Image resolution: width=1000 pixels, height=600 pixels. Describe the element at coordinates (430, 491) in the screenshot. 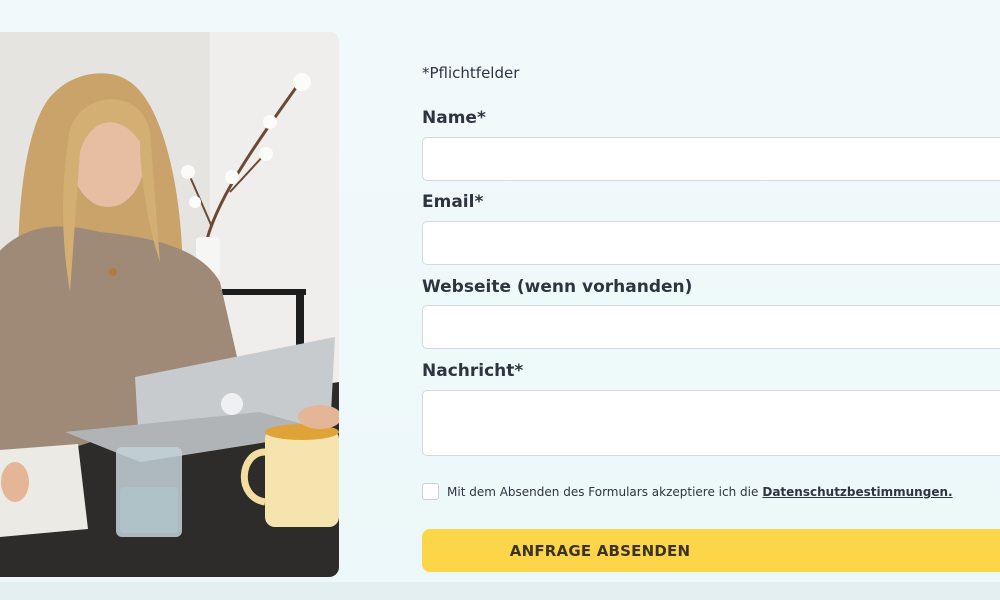

I see `privacy-consent-checkbox` at that location.